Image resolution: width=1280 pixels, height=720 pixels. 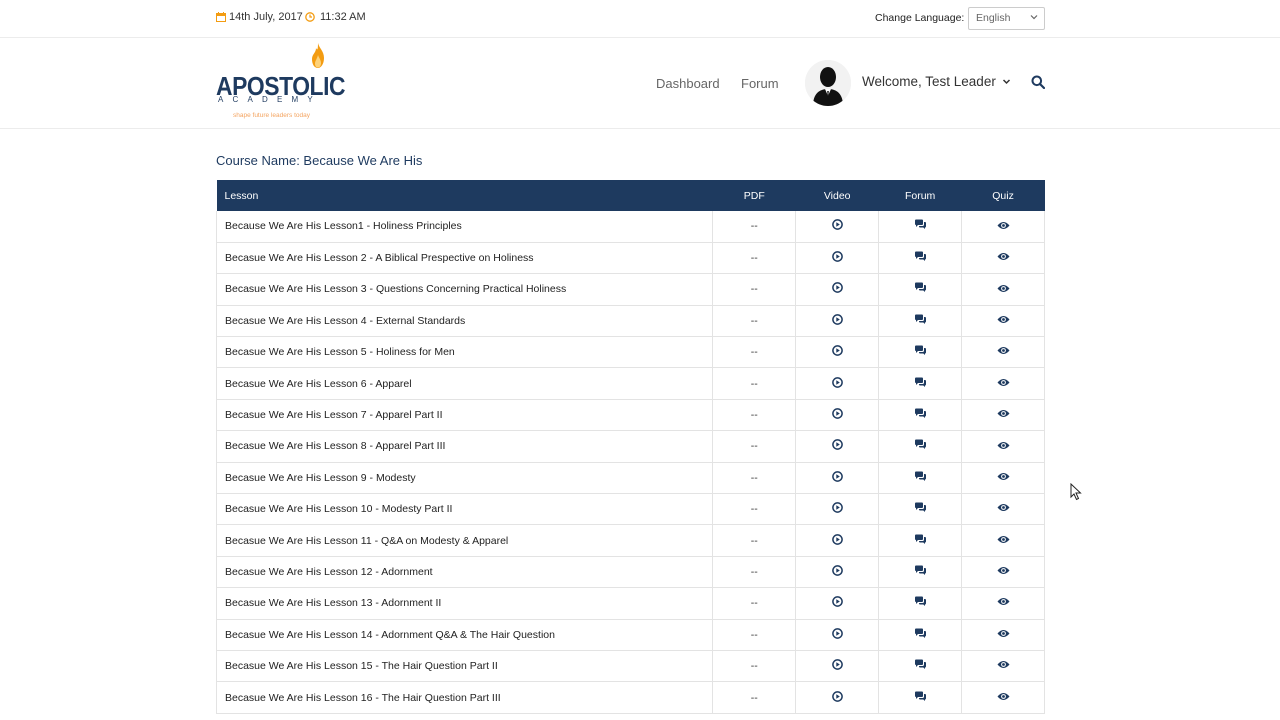 I want to click on nav-forum: Forum, so click(x=760, y=83).